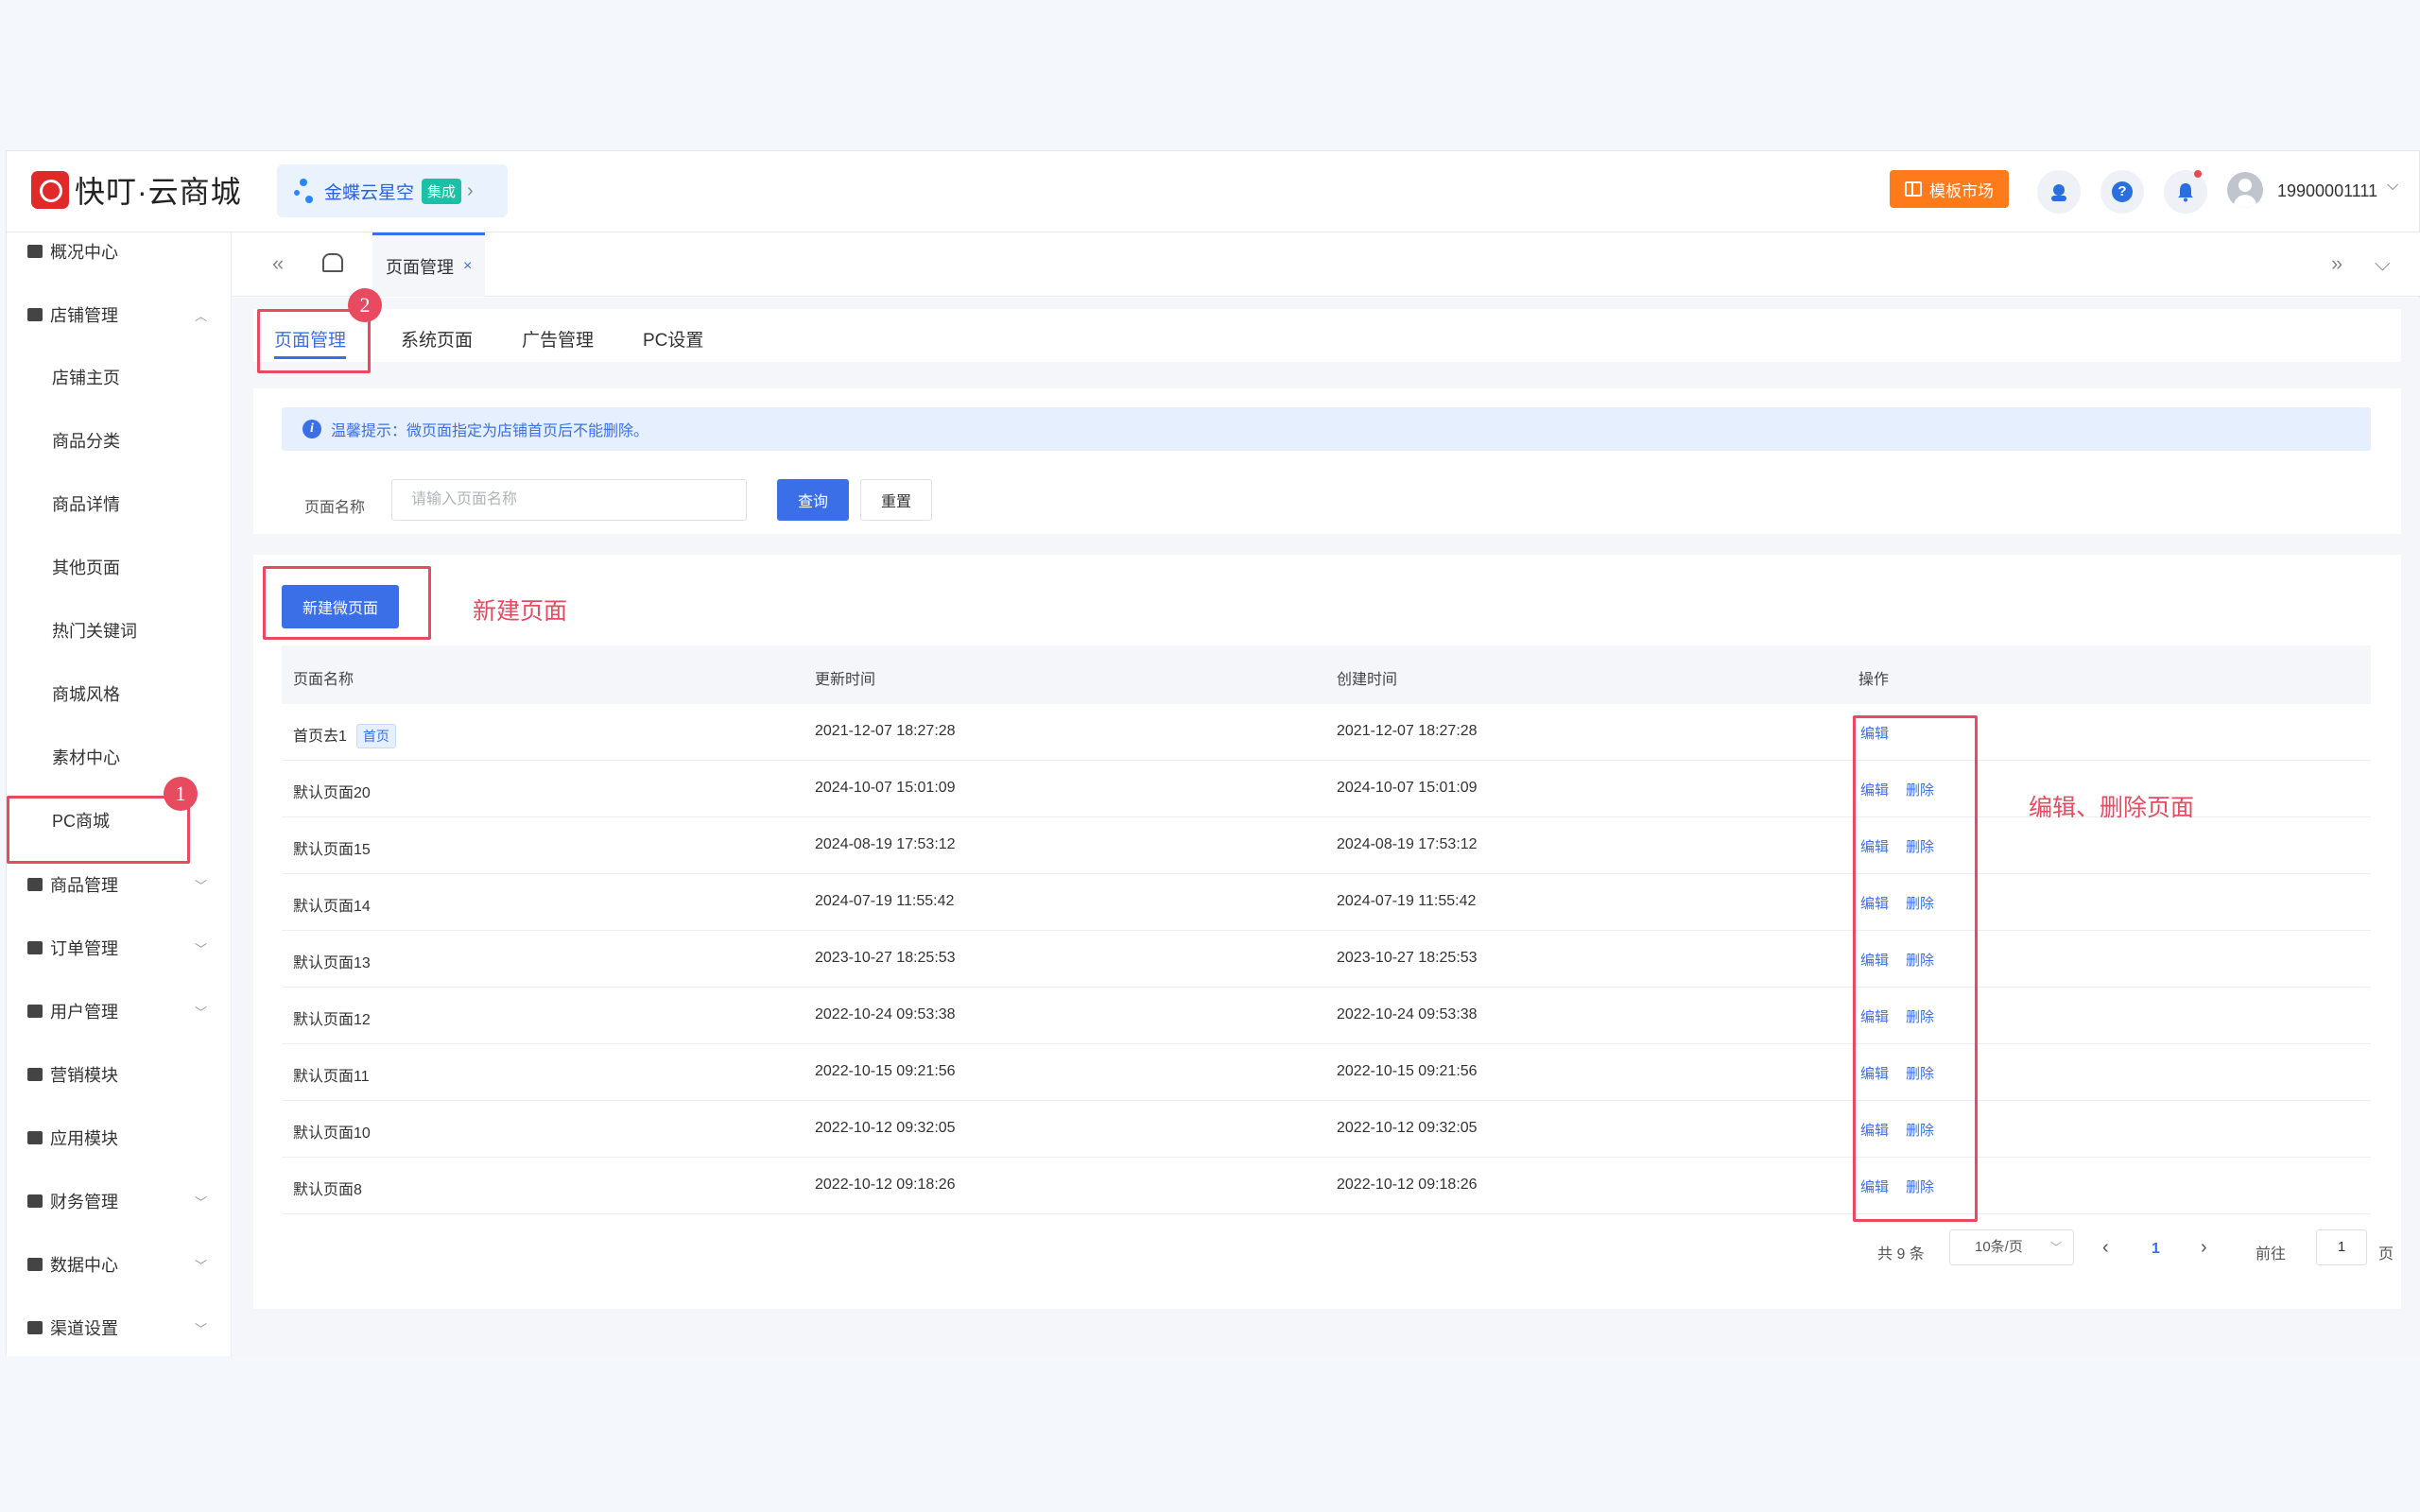 The image size is (2420, 1512). Describe the element at coordinates (885, 1128) in the screenshot. I see `updated-time: 2022-10-12 09:32:05` at that location.